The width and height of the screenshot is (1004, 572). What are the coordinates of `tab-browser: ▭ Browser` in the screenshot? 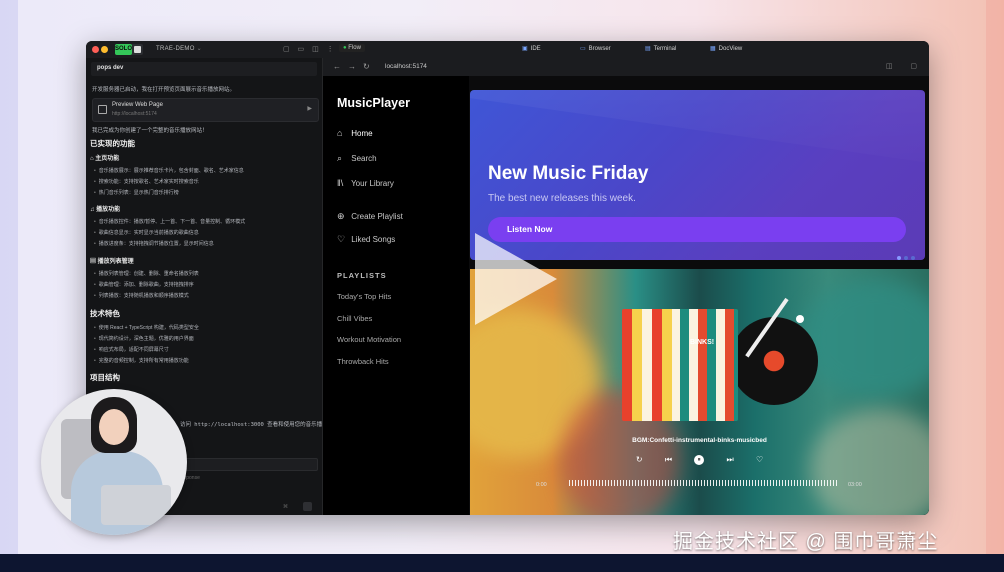 It's located at (595, 48).